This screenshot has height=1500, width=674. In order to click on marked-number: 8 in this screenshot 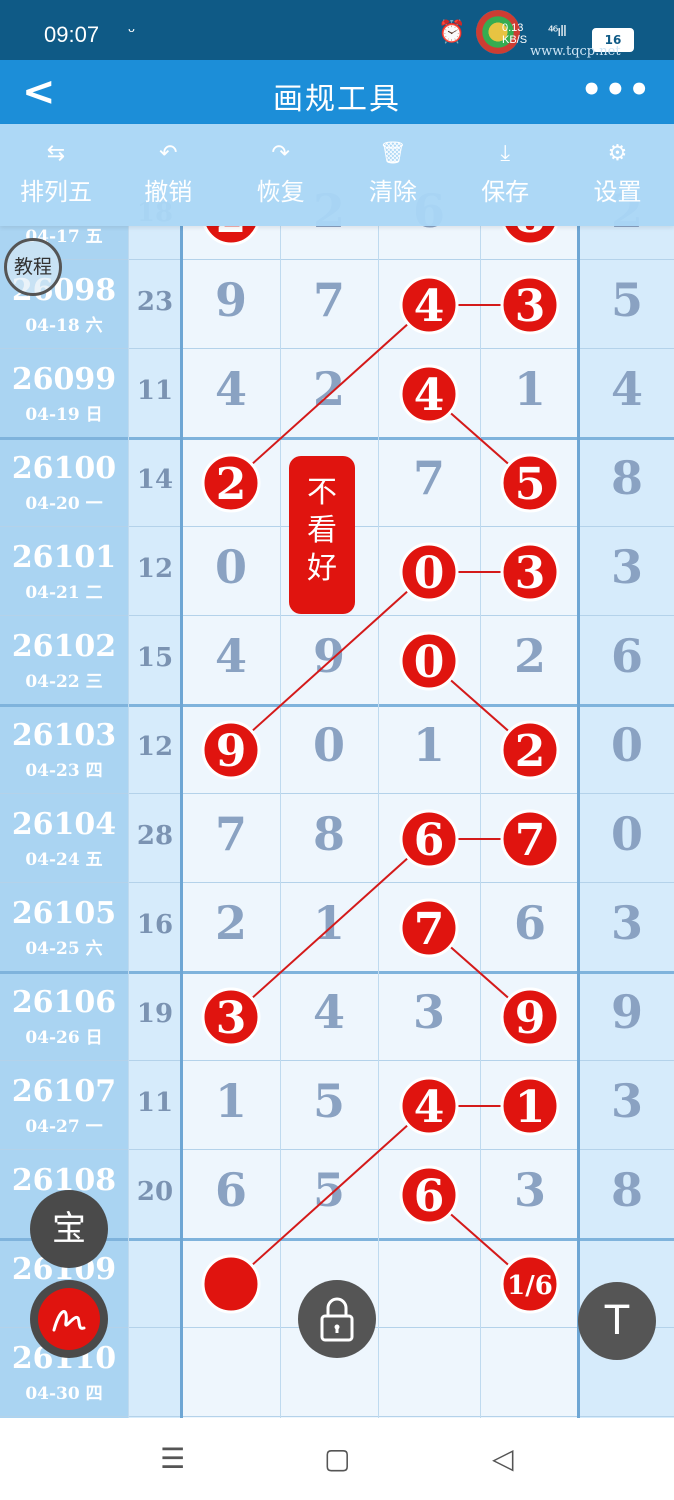, I will do `click(530, 236)`.